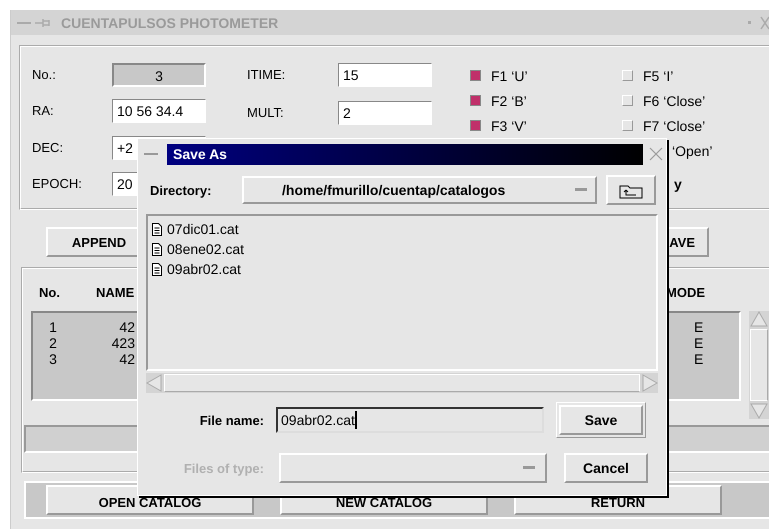 The image size is (769, 529). I want to click on checkbox-label: F5 ‘I’, so click(658, 76).